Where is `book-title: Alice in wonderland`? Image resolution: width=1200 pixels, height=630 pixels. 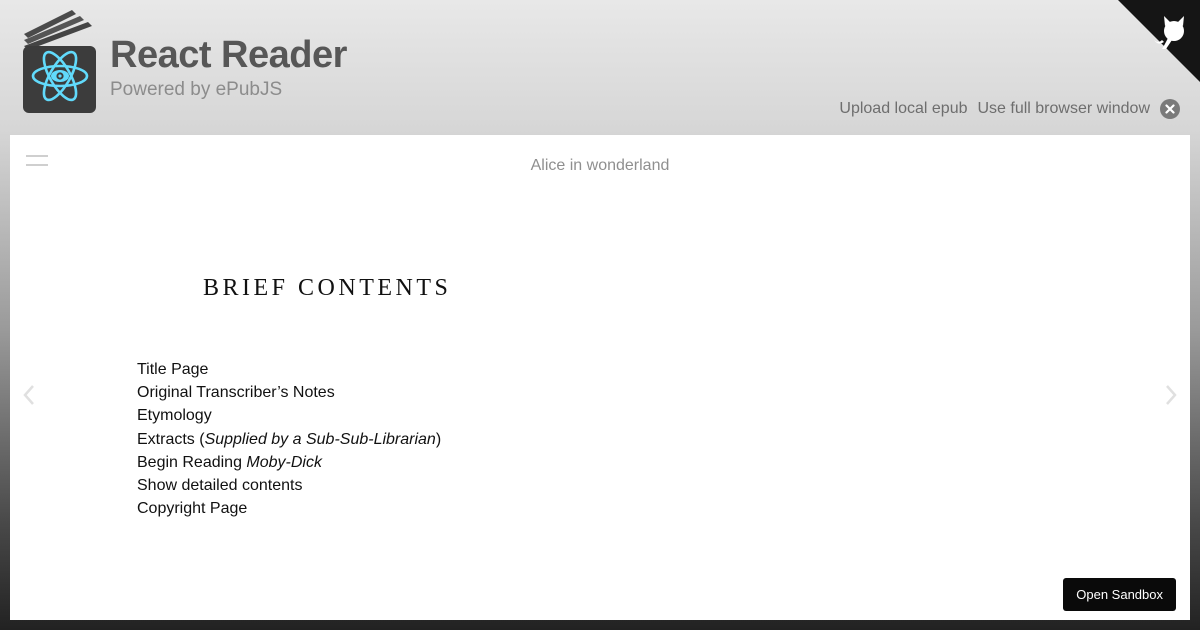 book-title: Alice in wonderland is located at coordinates (600, 165).